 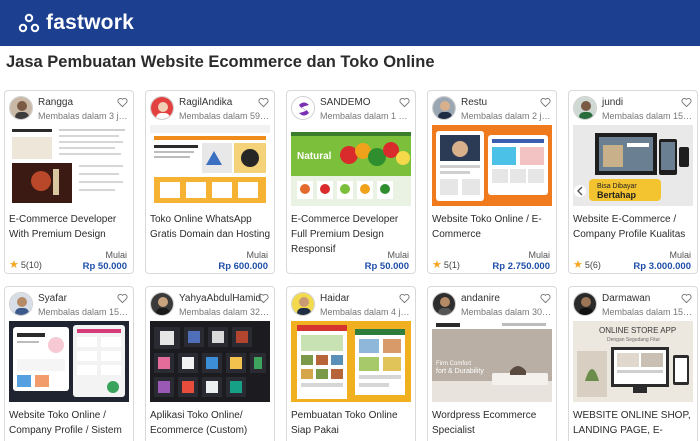 I want to click on seller-row: Haidar Membalas dalam 4 jam, so click(x=351, y=306).